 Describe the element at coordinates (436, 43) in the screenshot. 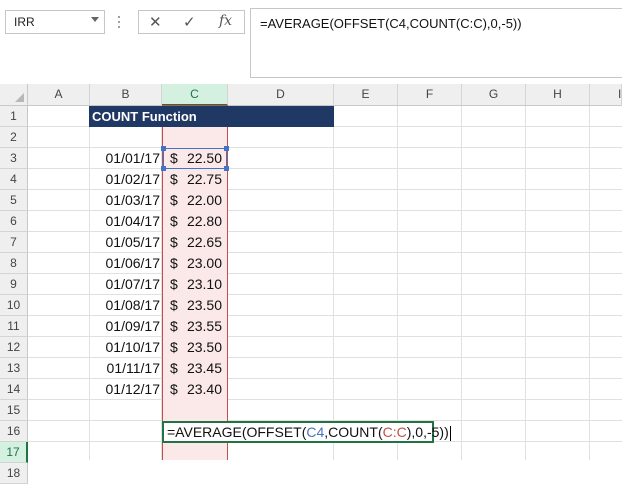

I see `formula-input: =AVERAGE(OFFSET(C4,COUNT(C:C),0,-5))` at that location.